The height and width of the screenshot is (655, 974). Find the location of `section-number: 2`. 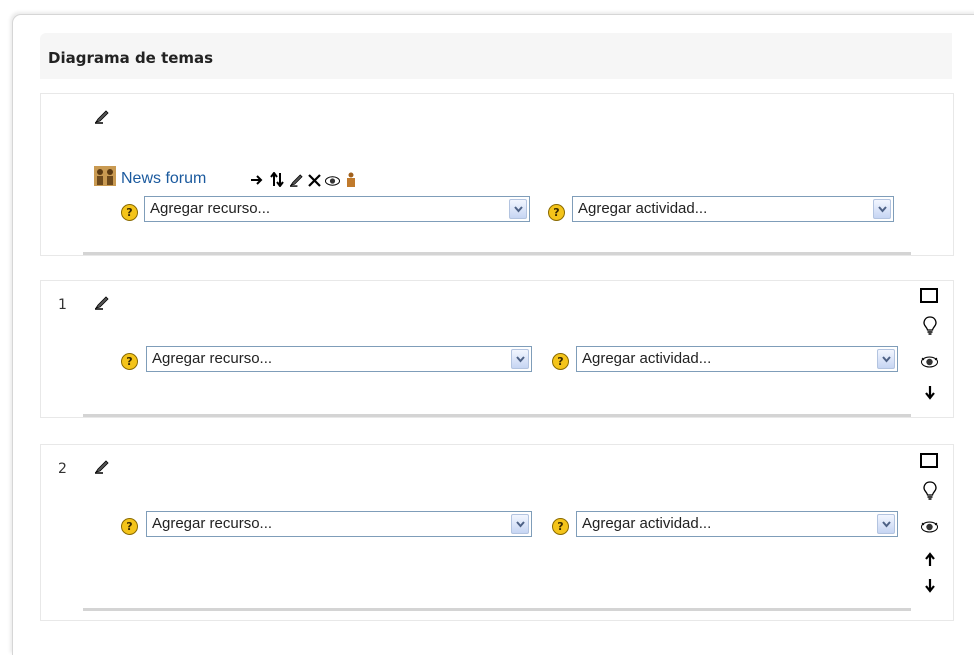

section-number: 2 is located at coordinates (62, 469).